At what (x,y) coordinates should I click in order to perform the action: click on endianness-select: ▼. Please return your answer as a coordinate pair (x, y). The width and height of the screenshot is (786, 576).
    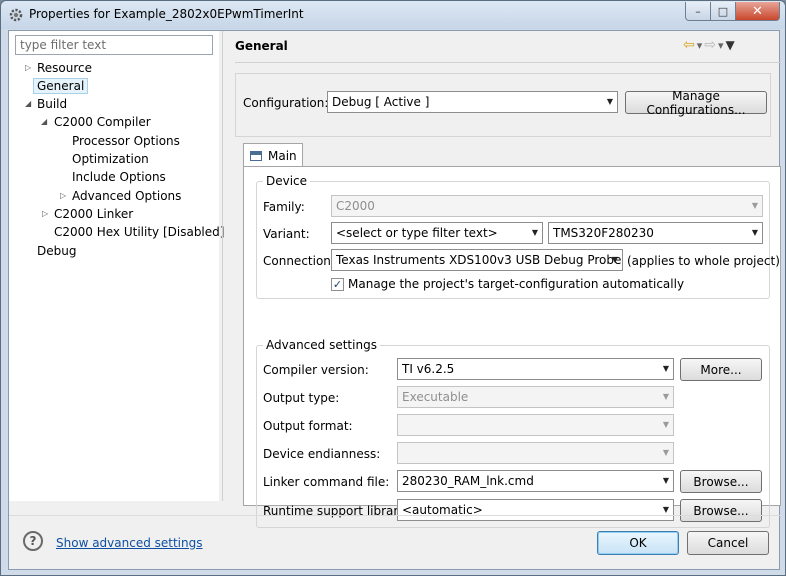
    Looking at the image, I should click on (535, 453).